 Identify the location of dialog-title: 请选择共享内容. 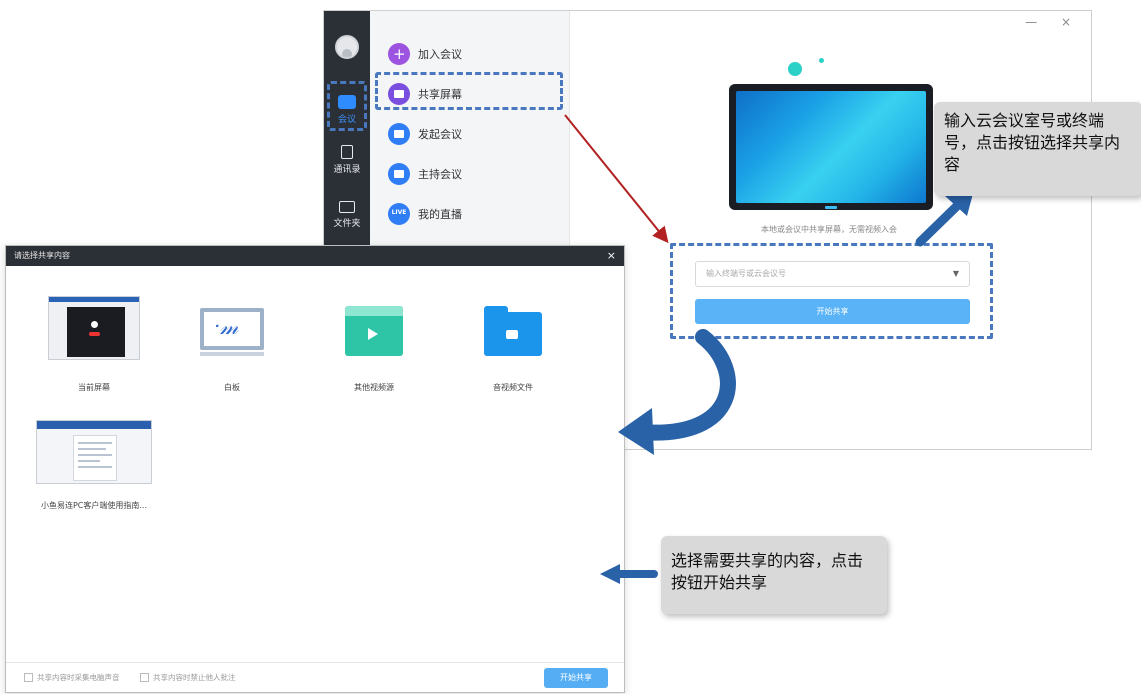
(42, 255).